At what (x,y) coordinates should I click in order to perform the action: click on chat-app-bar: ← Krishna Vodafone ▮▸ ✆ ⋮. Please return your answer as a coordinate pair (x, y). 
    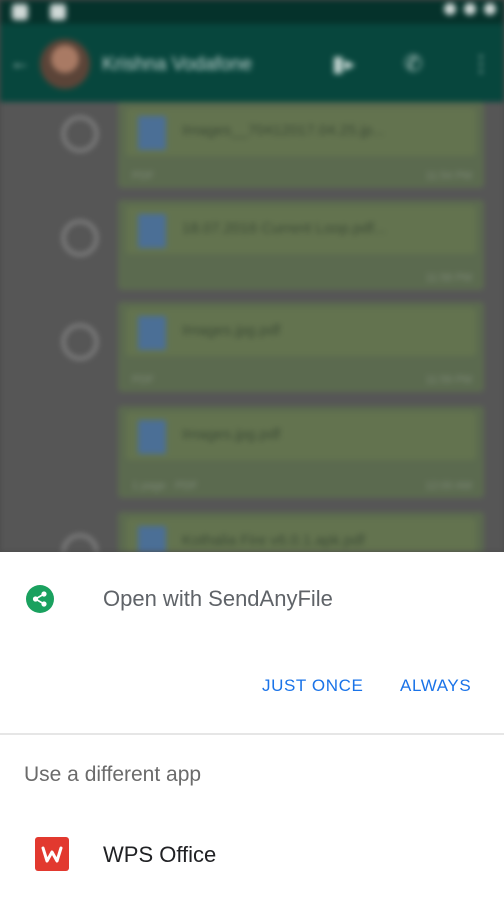
    Looking at the image, I should click on (252, 63).